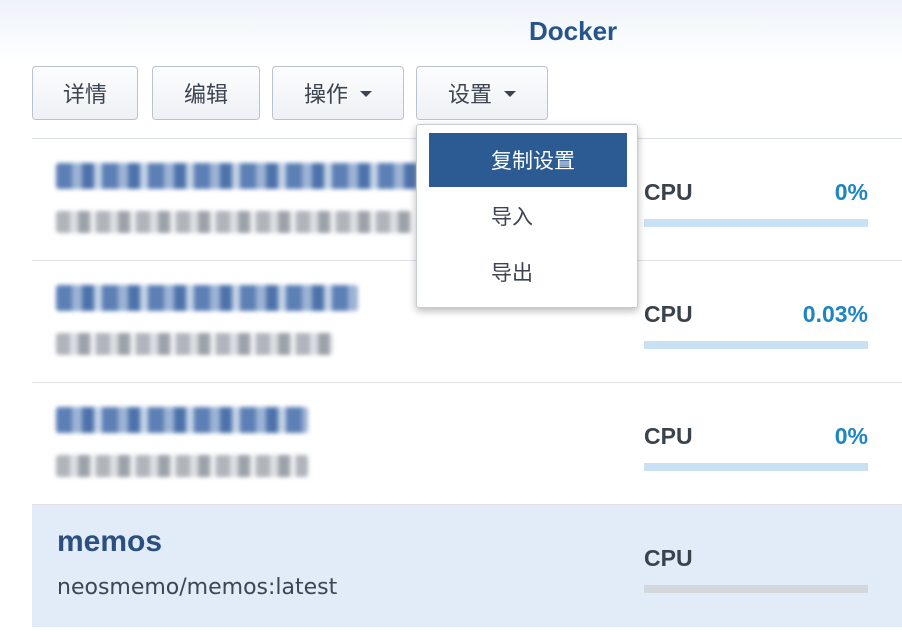 Image resolution: width=902 pixels, height=632 pixels. I want to click on container-name: memos, so click(110, 541).